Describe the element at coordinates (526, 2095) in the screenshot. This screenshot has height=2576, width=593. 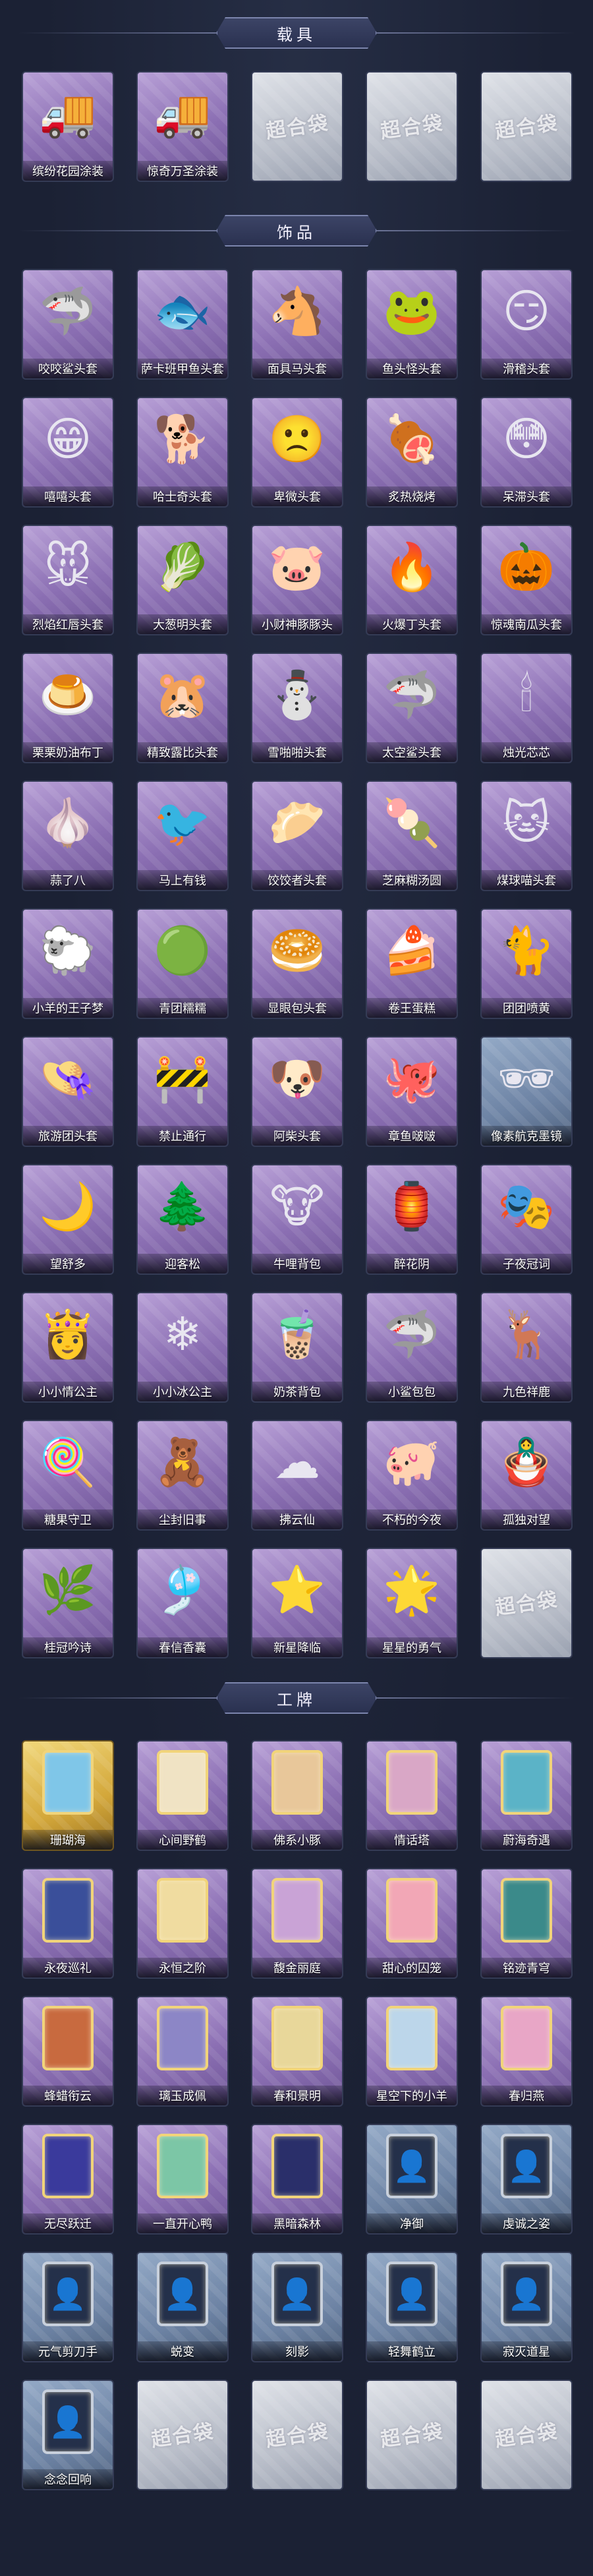
I see `item-label: 春归燕` at that location.